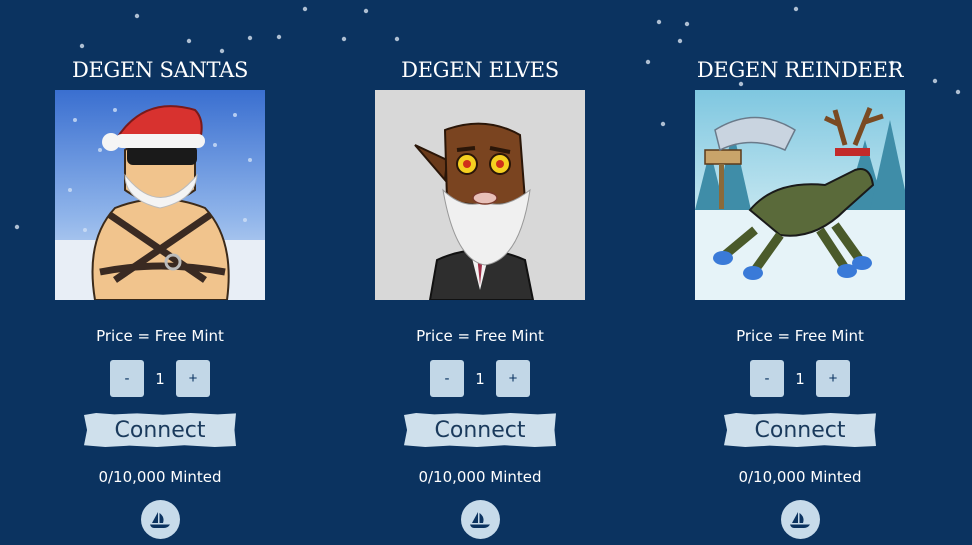 This screenshot has height=545, width=972. Describe the element at coordinates (160, 70) in the screenshot. I see `collection-title: DEGEN SANTAS` at that location.